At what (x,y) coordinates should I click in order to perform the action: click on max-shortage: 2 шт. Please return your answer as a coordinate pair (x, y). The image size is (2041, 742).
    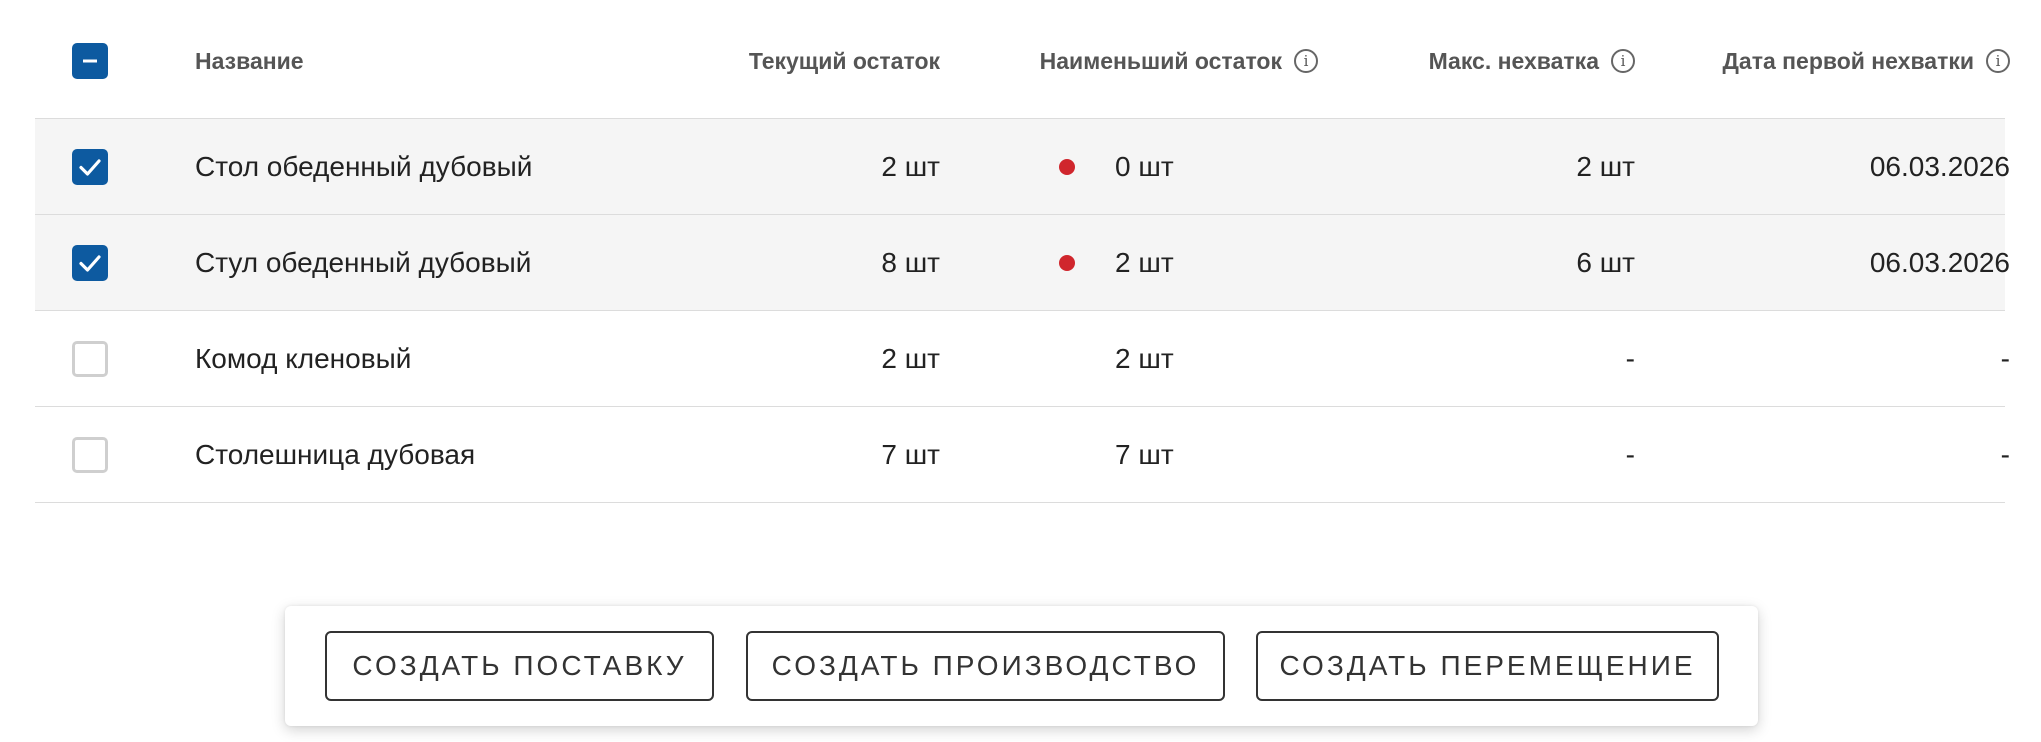
    Looking at the image, I should click on (1605, 166).